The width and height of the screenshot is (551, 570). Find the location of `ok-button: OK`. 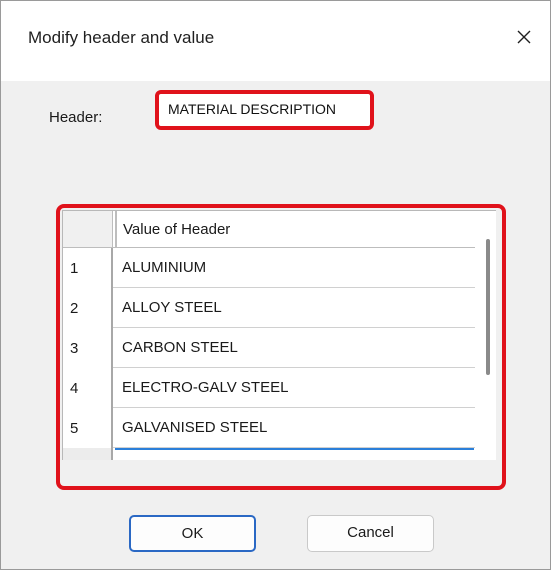

ok-button: OK is located at coordinates (192, 533).